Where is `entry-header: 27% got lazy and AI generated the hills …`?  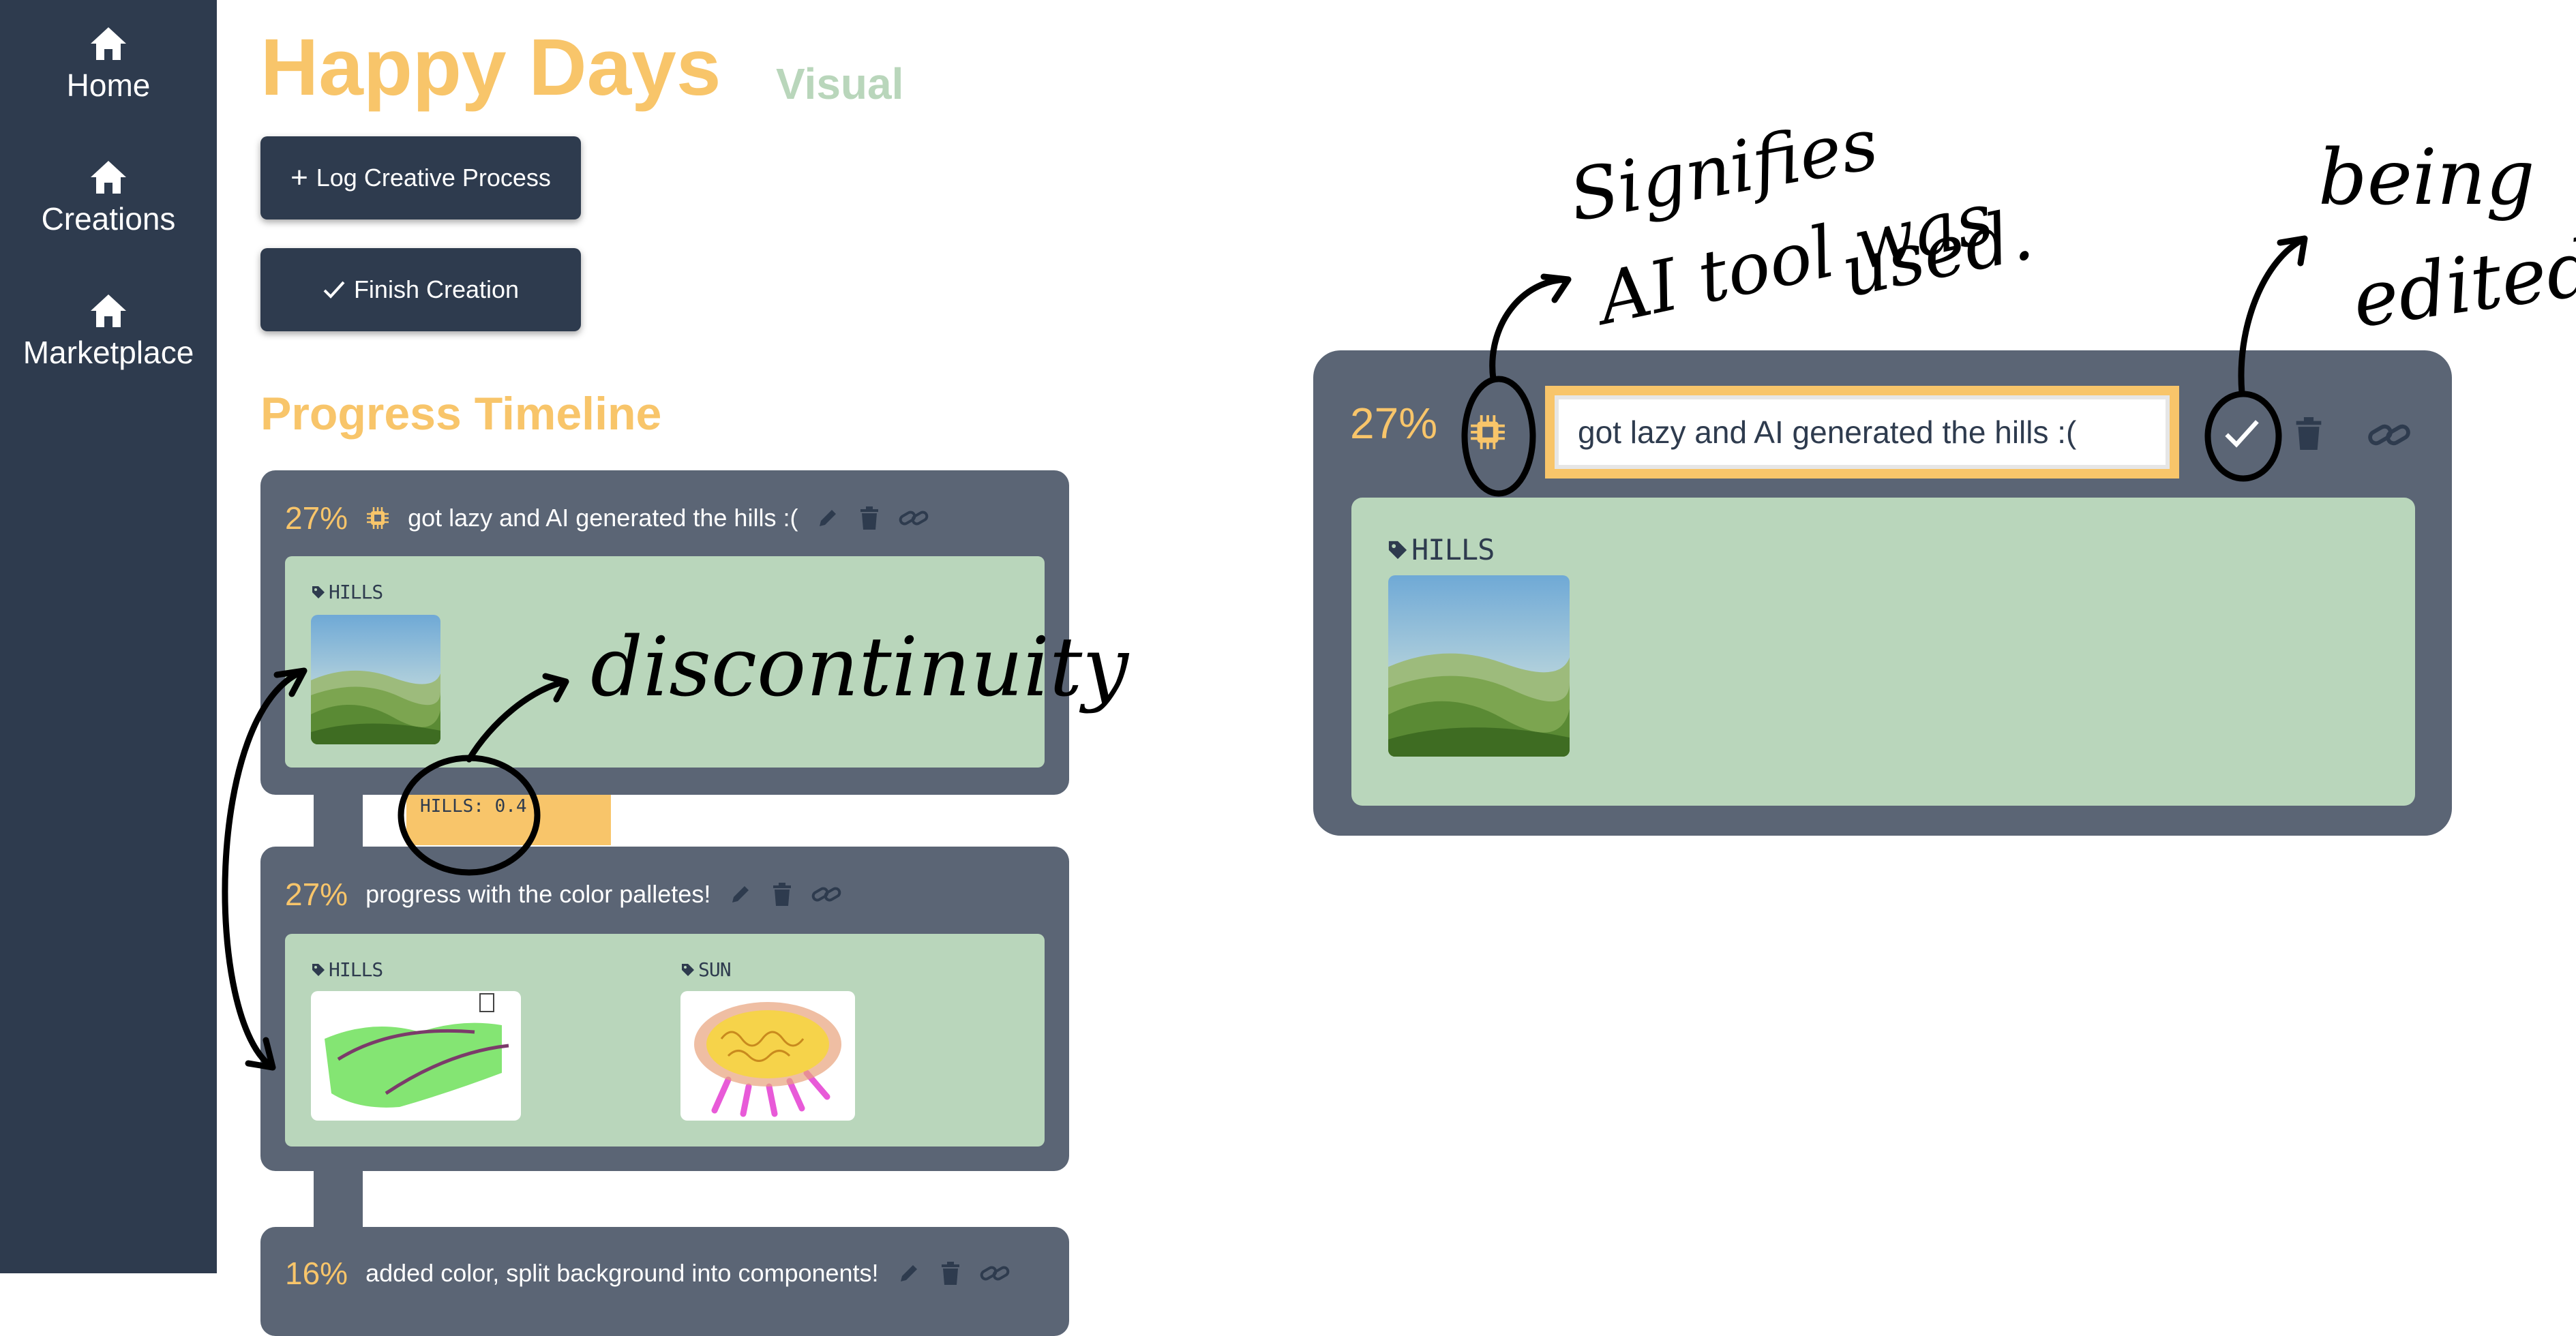
entry-header: 27% got lazy and AI generated the hills … is located at coordinates (607, 518).